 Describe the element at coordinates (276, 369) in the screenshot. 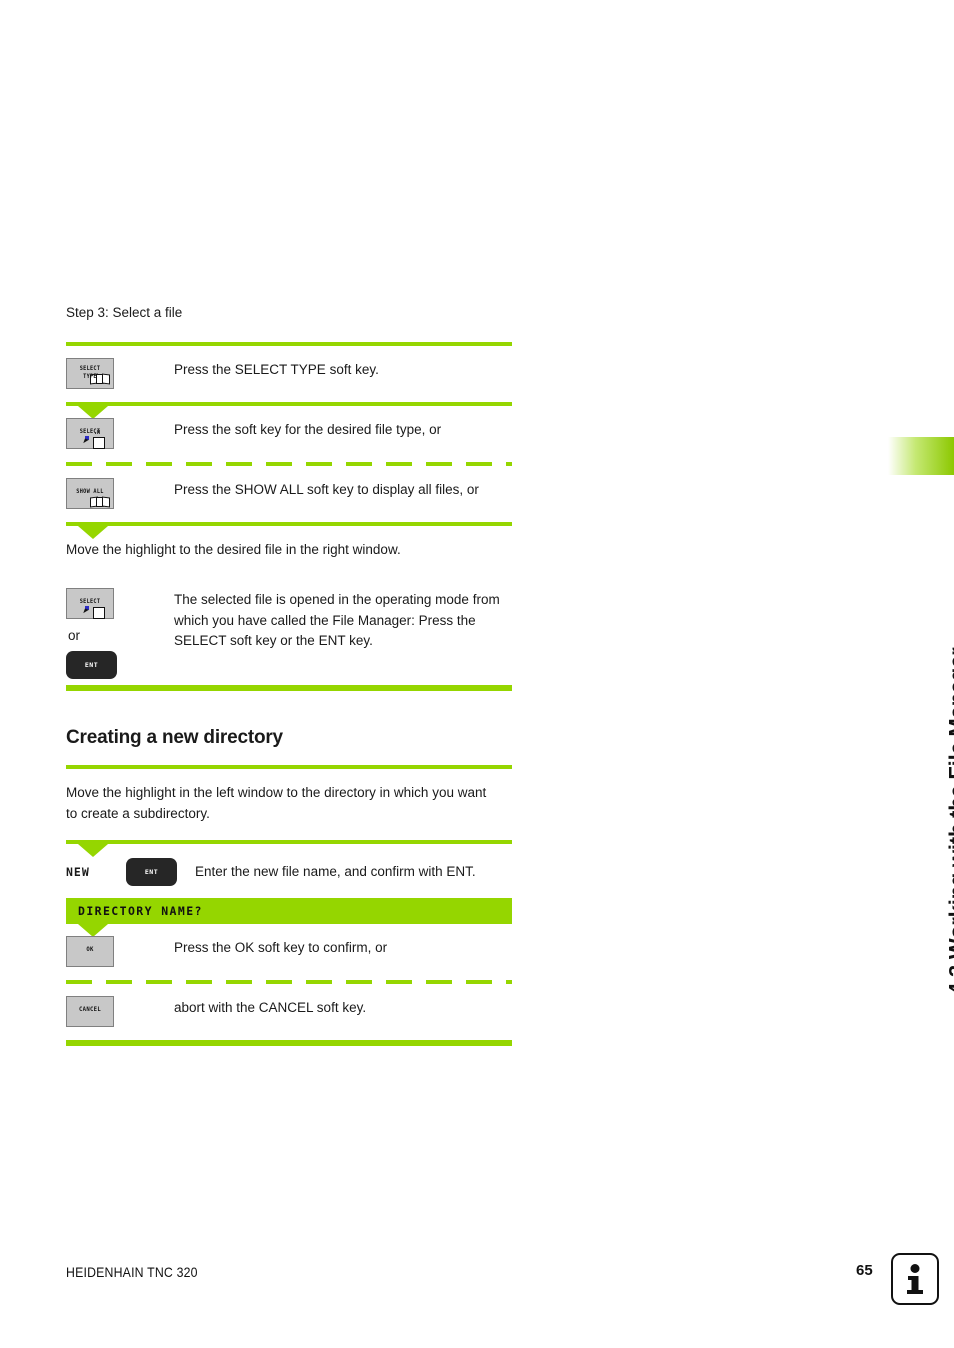

I see `step-row-text: Press the SELECT TYPE soft key.` at that location.